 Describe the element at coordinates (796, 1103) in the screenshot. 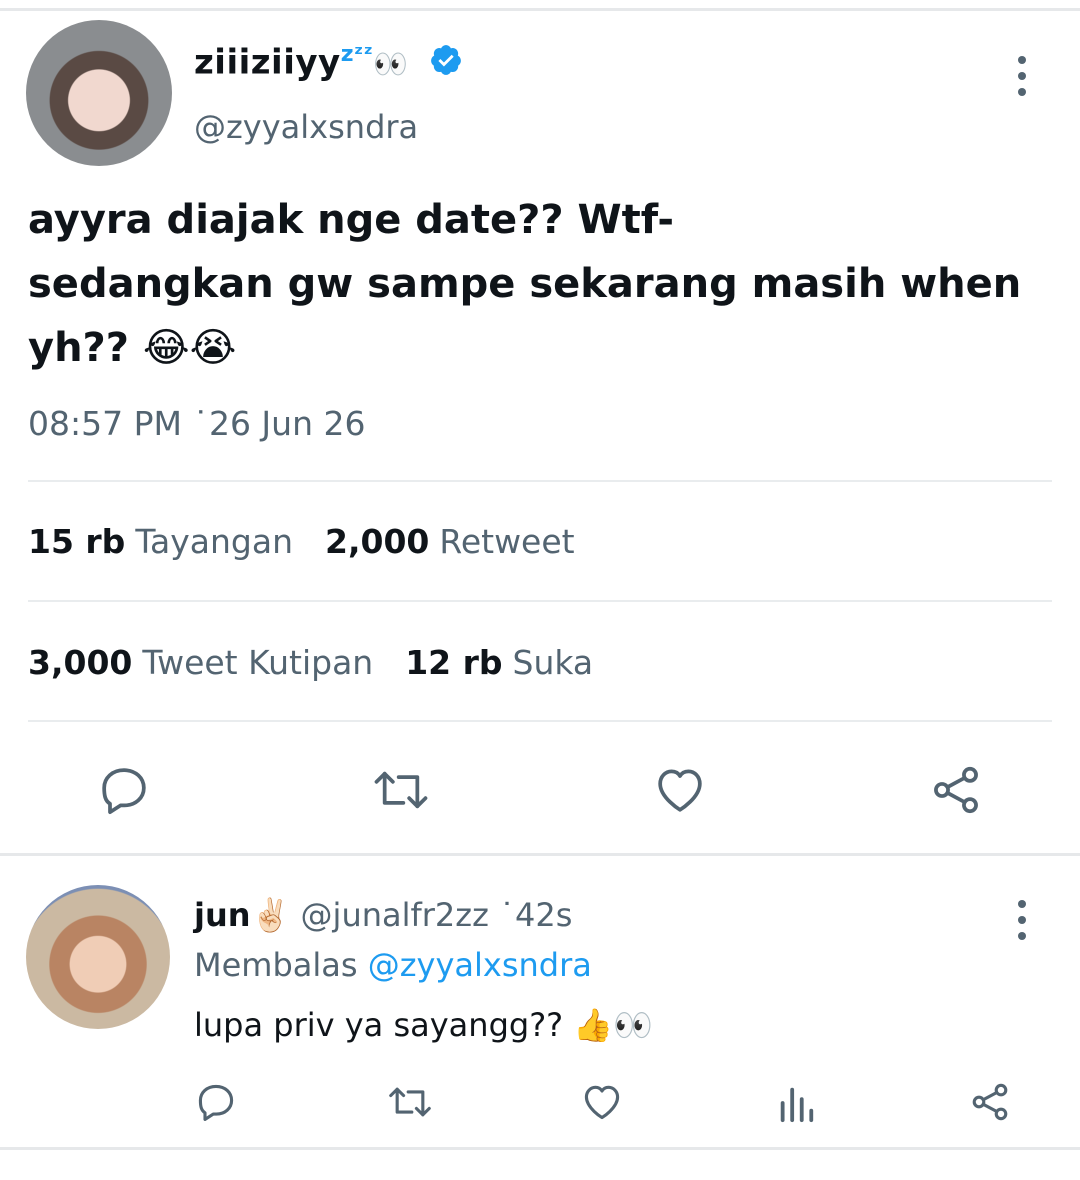

I see `analytics-icon` at that location.